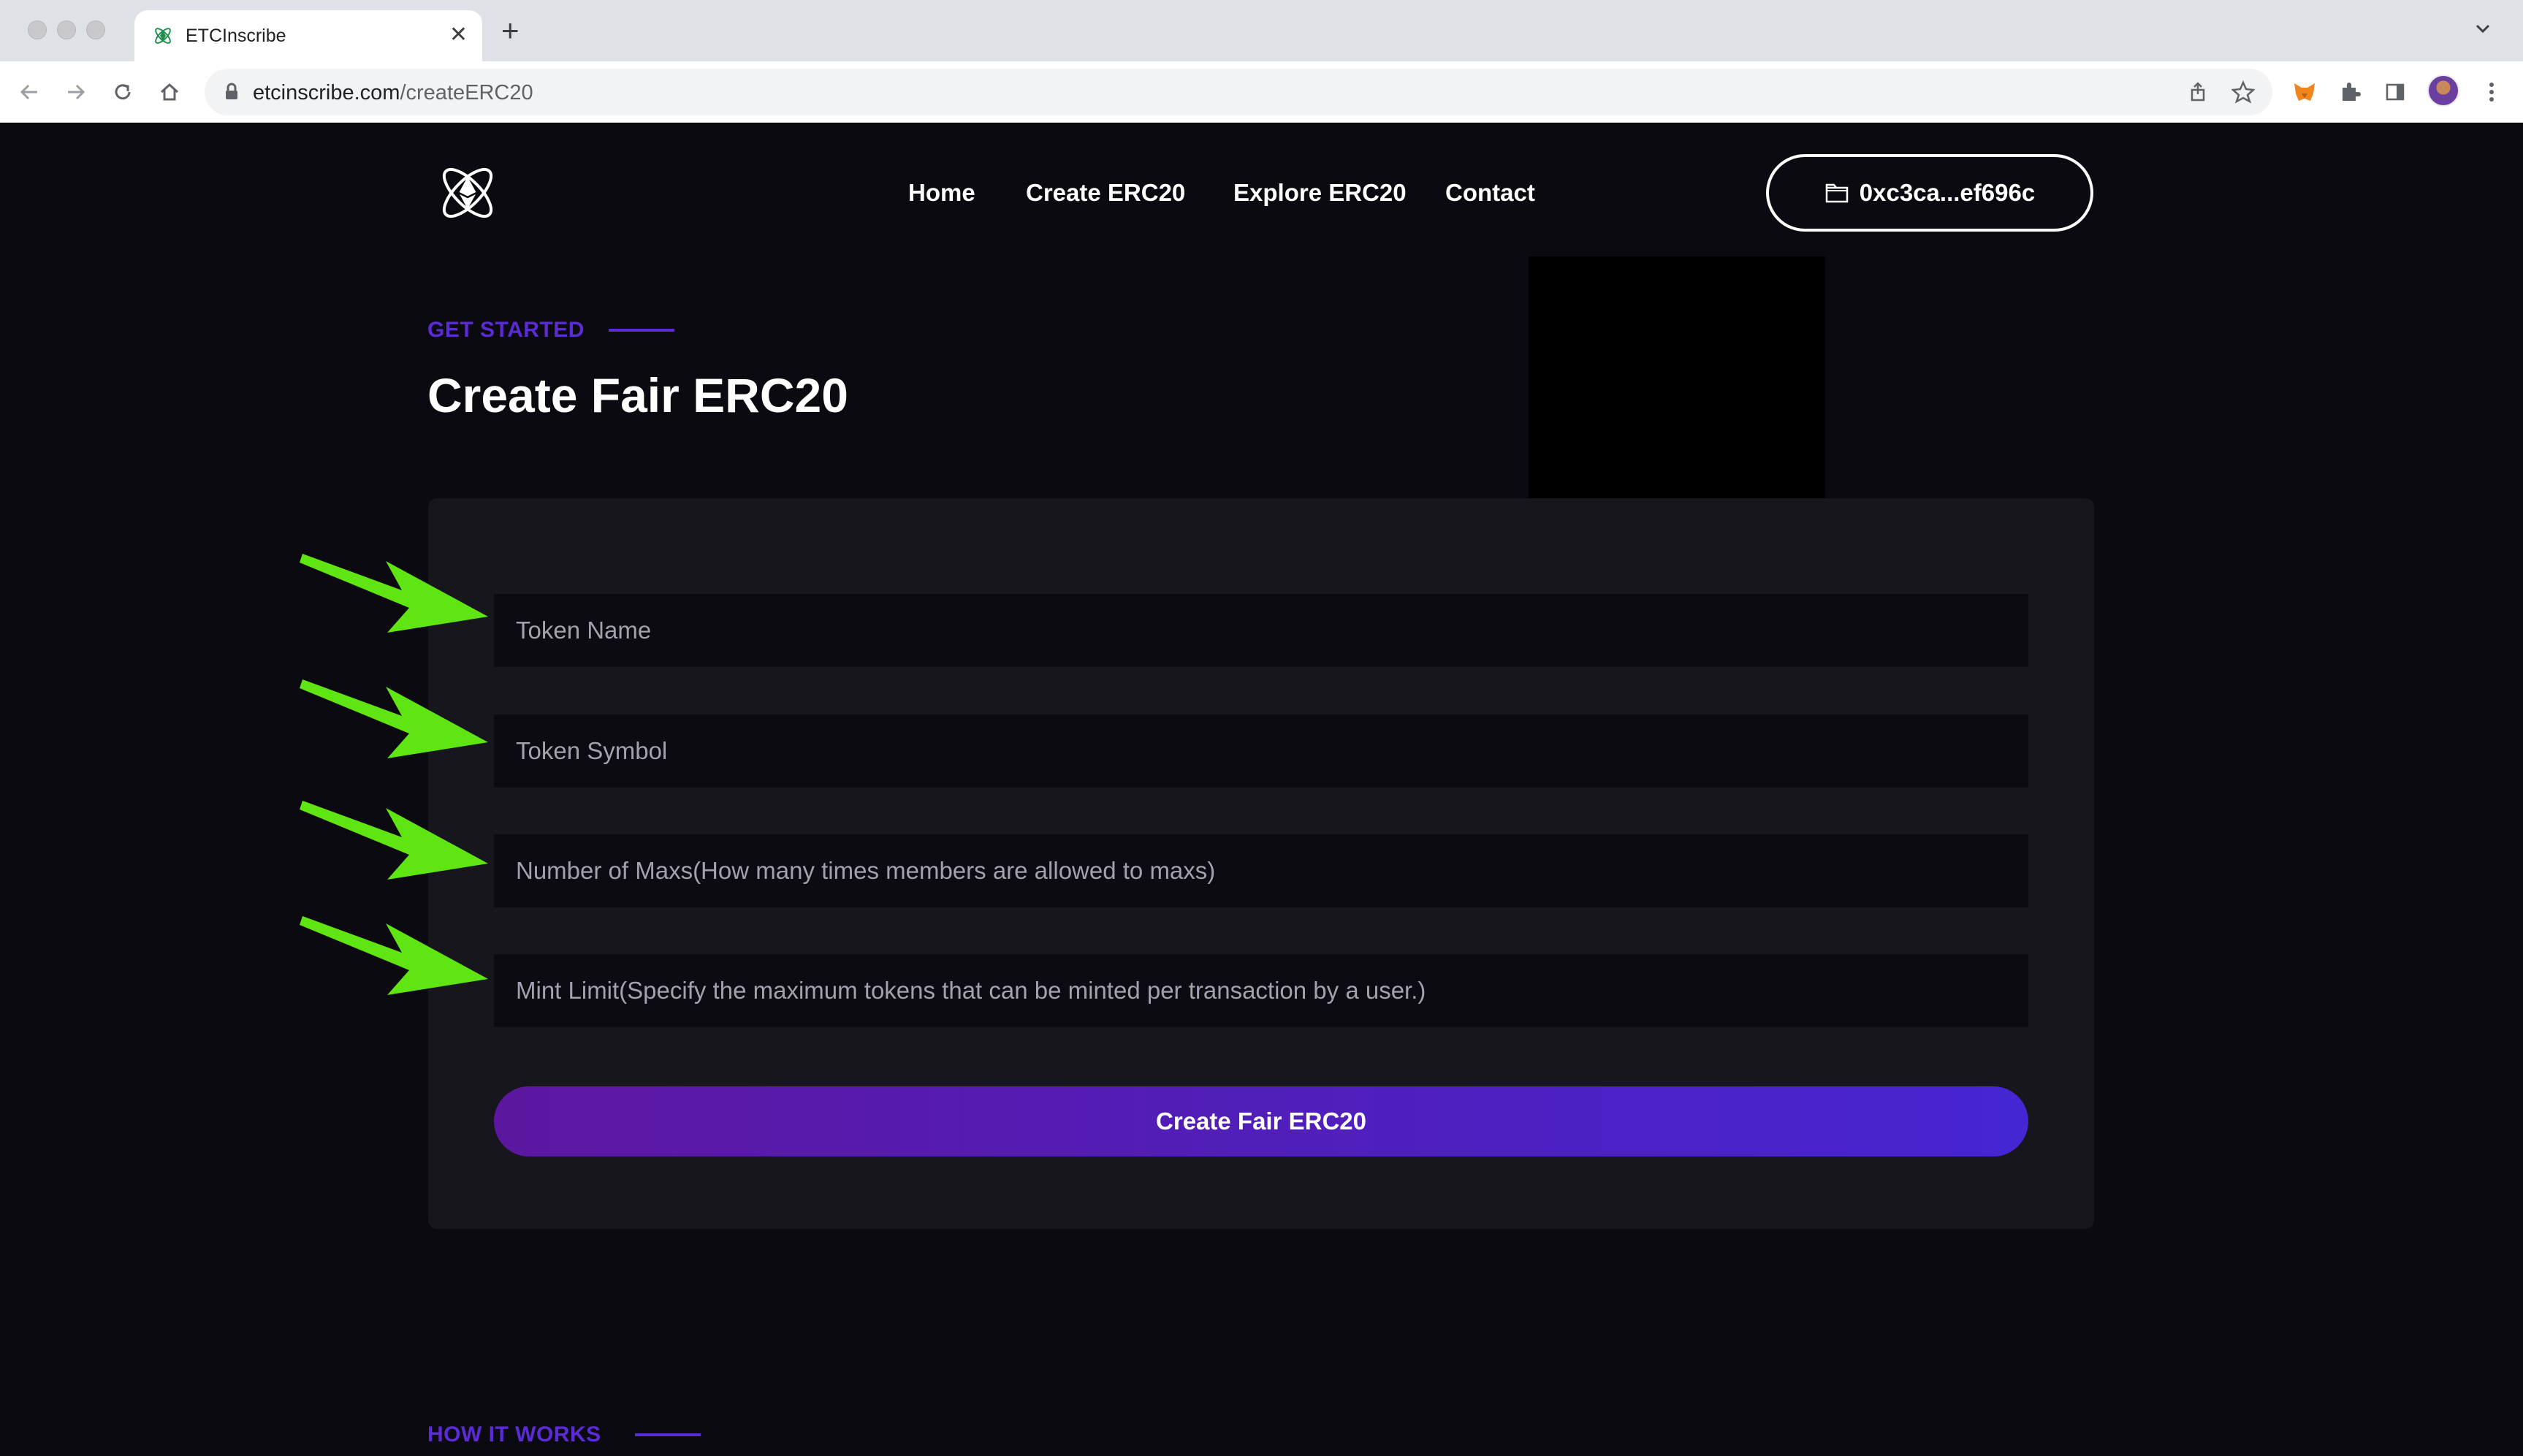  What do you see at coordinates (37, 29) in the screenshot?
I see `window-close-dot` at bounding box center [37, 29].